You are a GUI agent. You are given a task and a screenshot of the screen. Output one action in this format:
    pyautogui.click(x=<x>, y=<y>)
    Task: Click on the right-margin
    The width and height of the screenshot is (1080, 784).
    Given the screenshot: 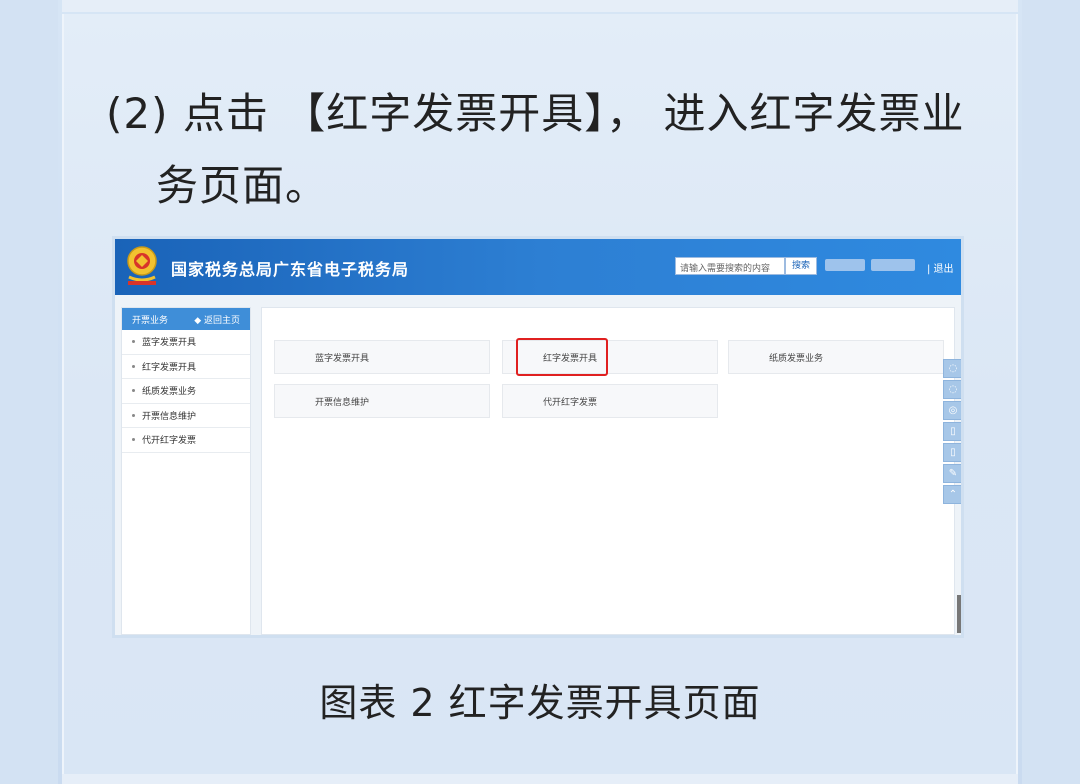 What is the action you would take?
    pyautogui.click(x=1051, y=392)
    